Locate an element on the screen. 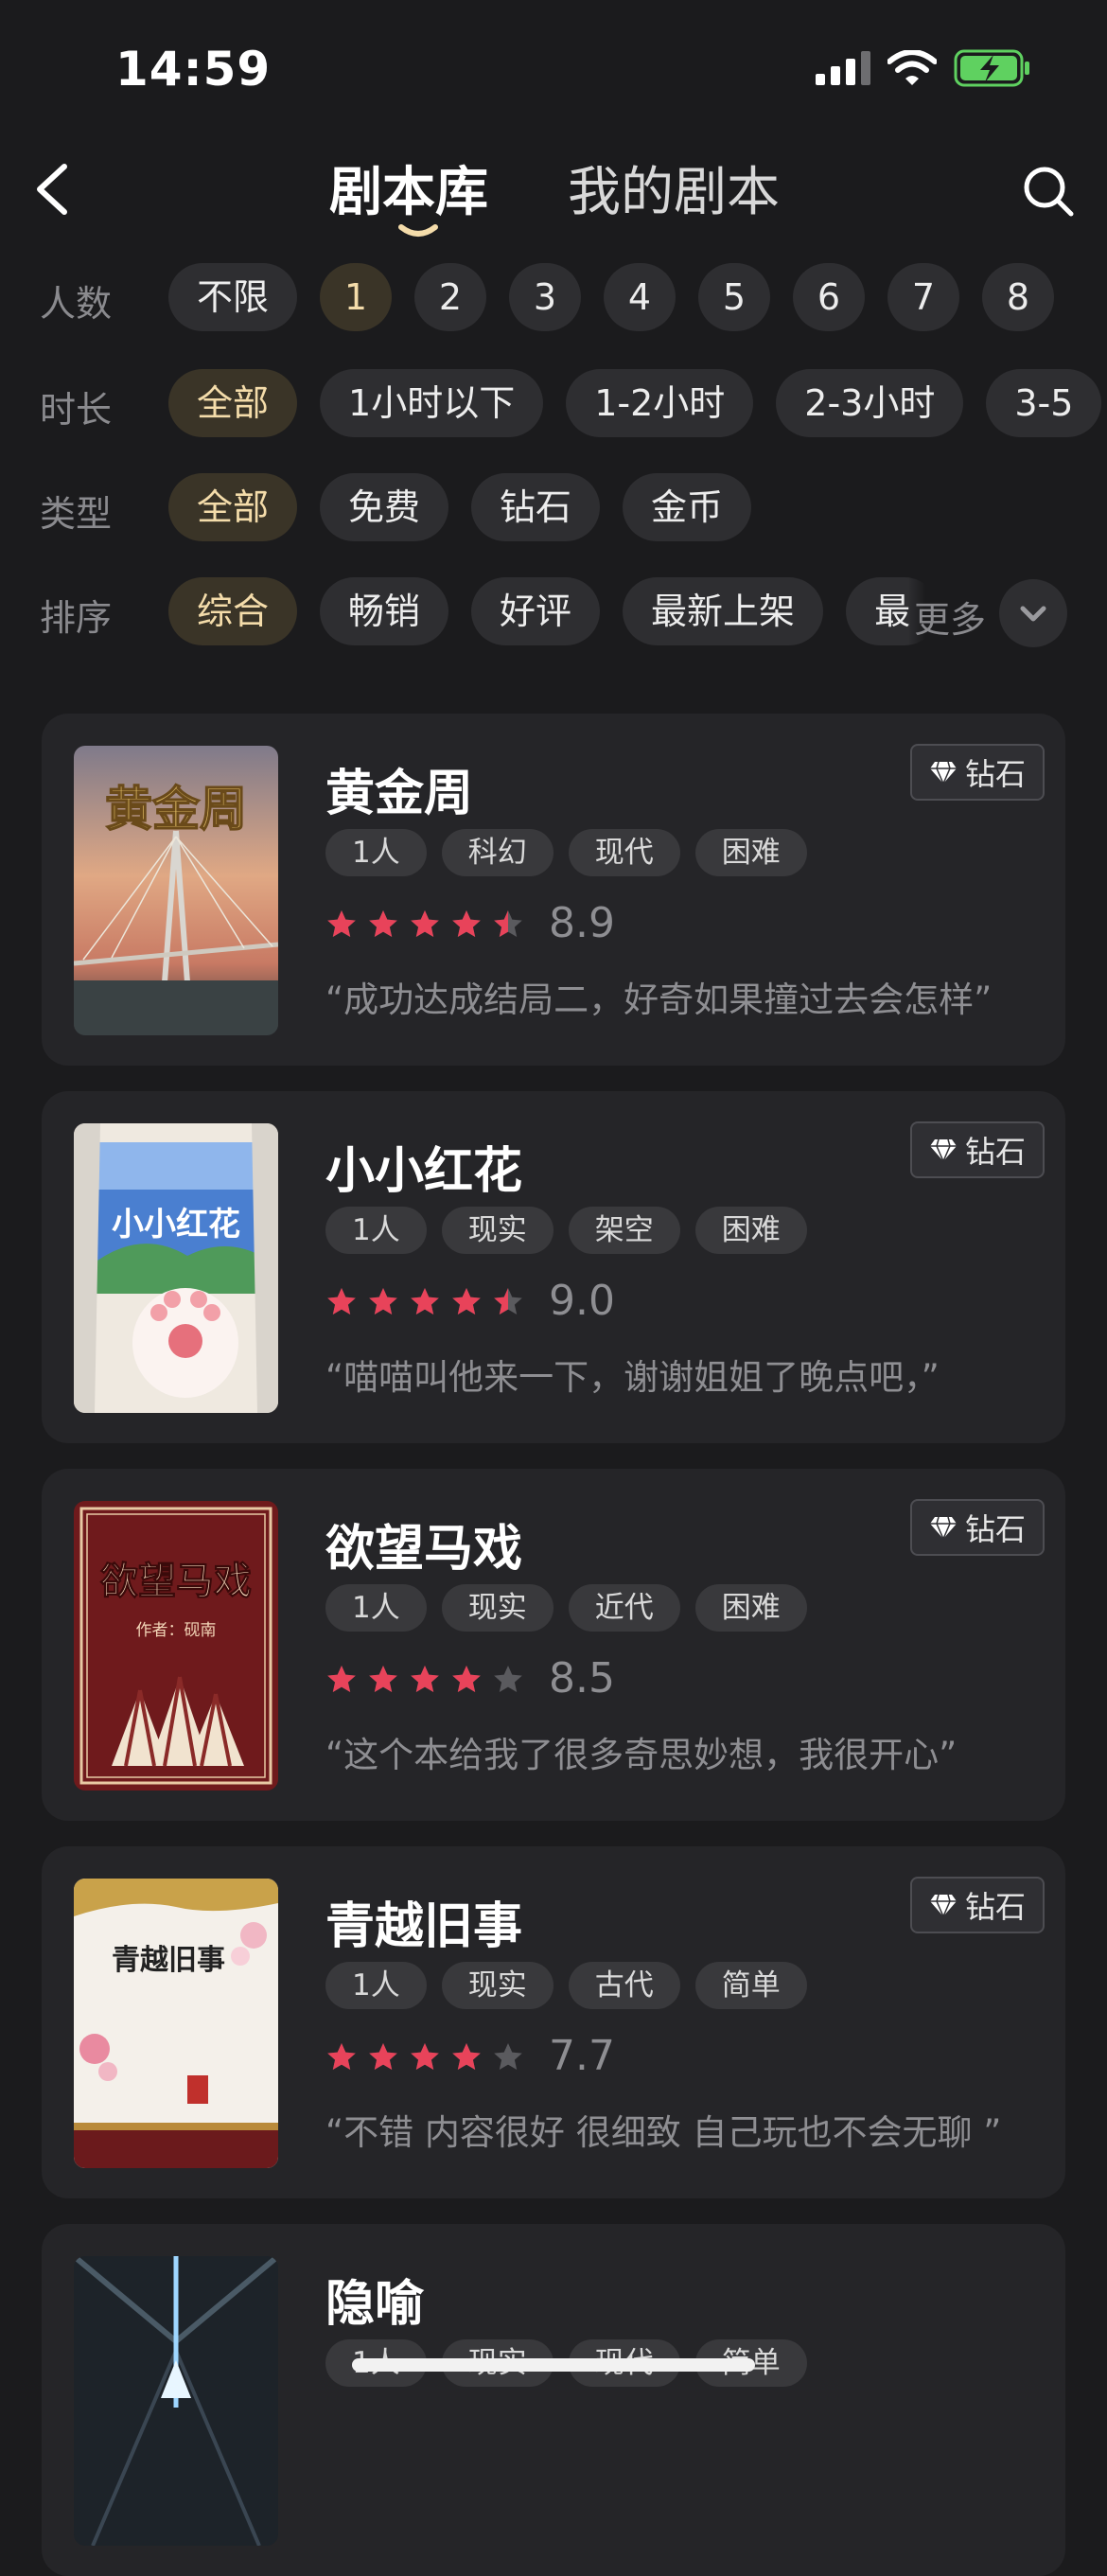  filter-chip: 7 is located at coordinates (923, 297).